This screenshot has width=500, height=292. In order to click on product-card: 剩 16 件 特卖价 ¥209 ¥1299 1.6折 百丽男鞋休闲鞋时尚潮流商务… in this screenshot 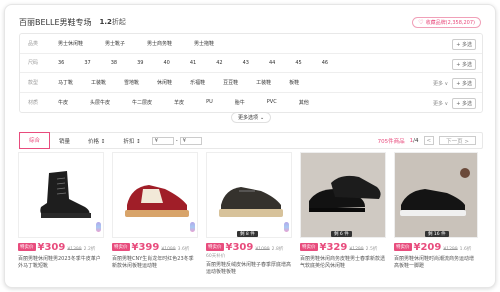, I will do `click(436, 218)`.